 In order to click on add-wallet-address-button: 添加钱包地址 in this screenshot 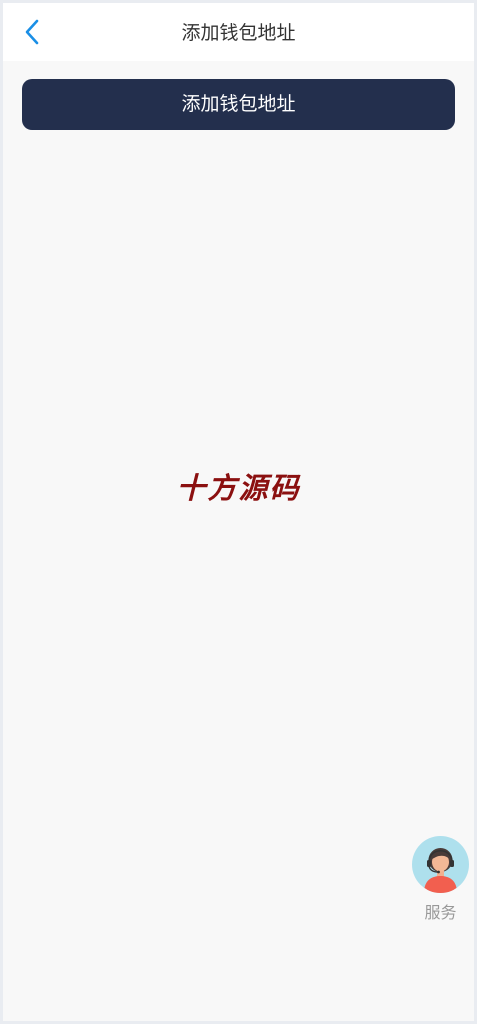, I will do `click(238, 104)`.